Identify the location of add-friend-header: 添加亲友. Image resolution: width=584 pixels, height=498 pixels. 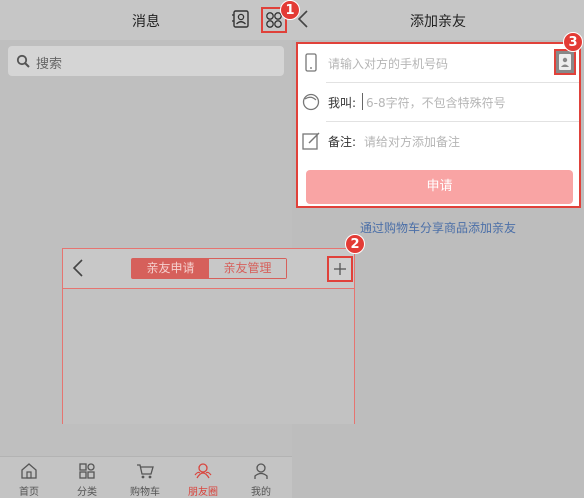
(438, 20).